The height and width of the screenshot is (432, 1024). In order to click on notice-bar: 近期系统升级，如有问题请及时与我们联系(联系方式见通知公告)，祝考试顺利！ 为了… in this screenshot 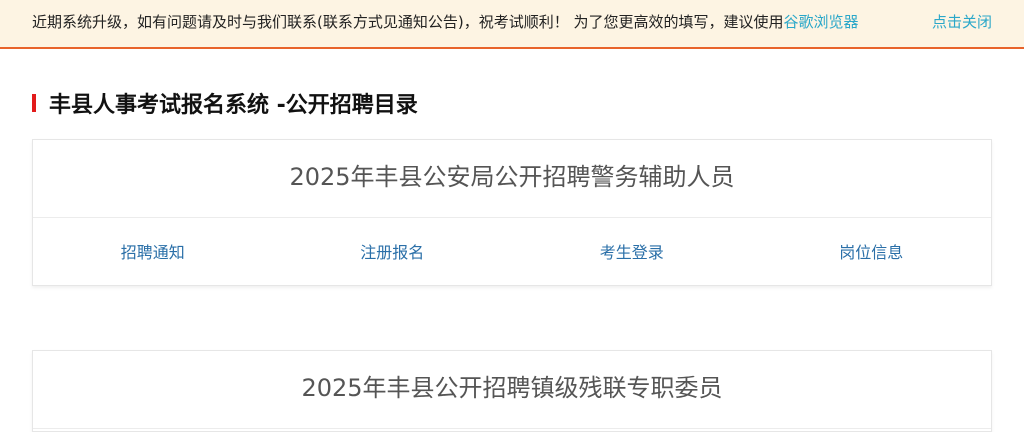, I will do `click(512, 24)`.